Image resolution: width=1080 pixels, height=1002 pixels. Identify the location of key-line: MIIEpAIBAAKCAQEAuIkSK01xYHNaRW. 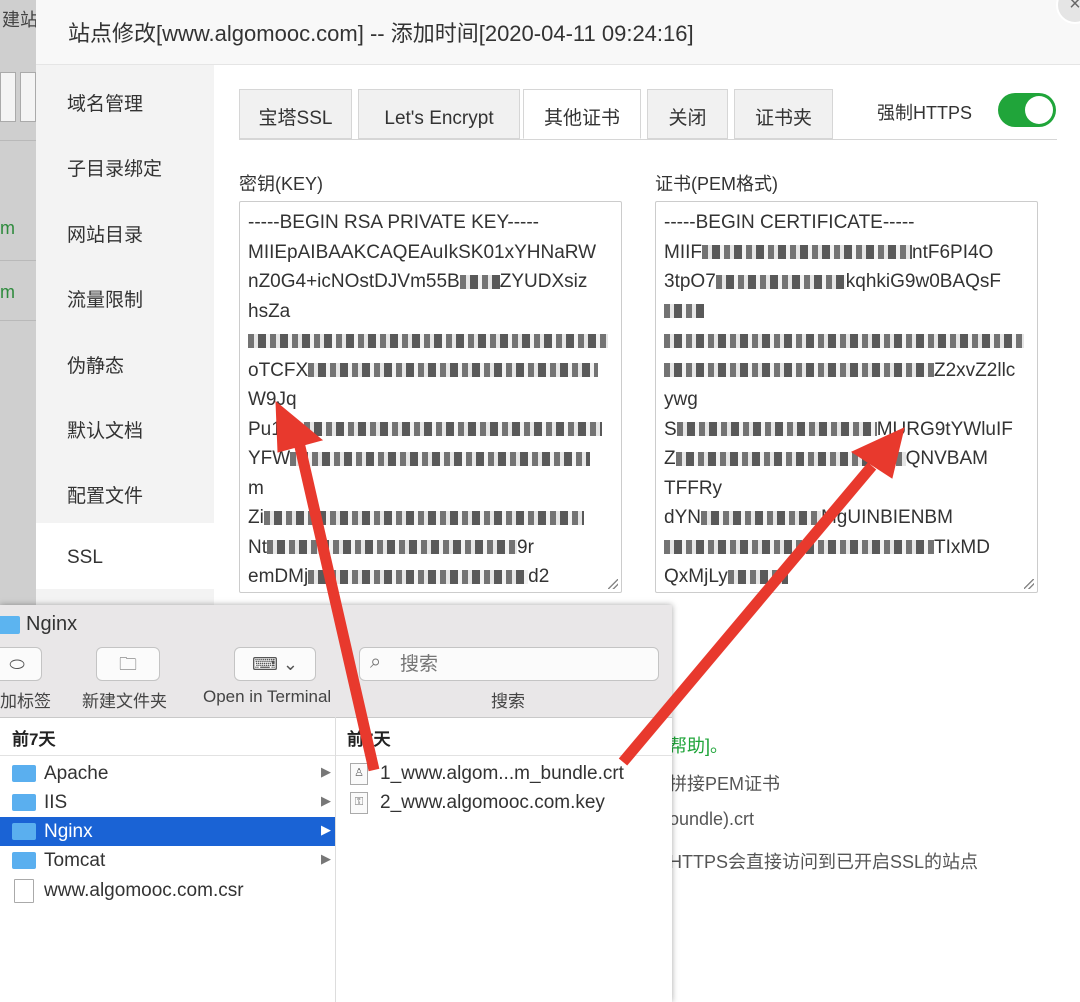
(422, 252).